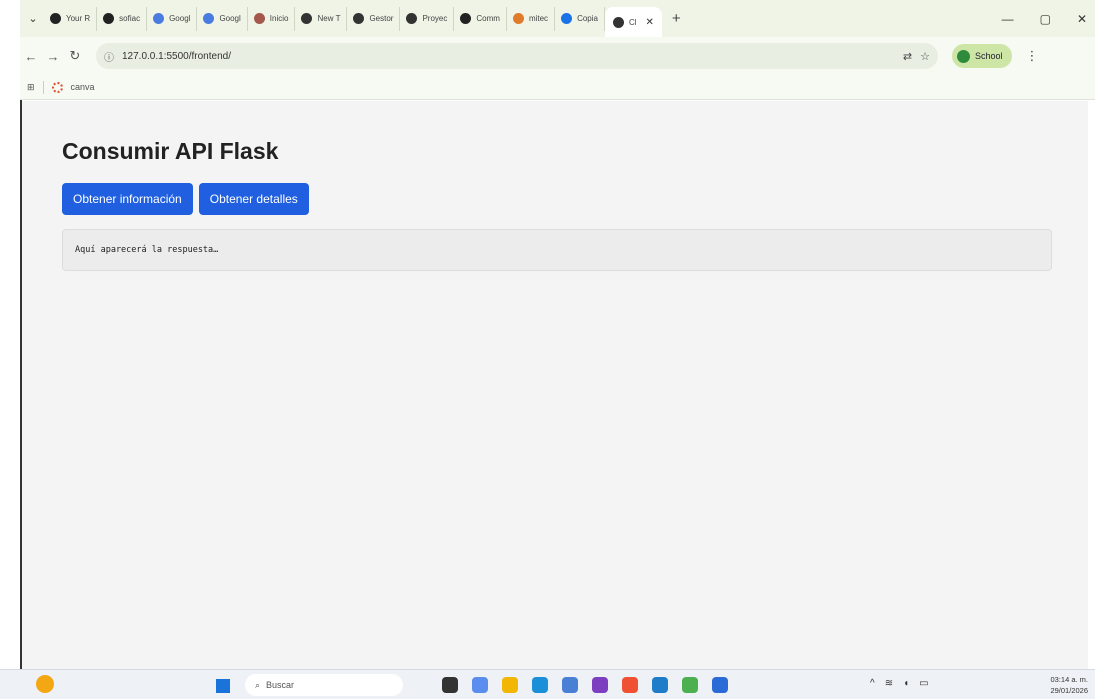  What do you see at coordinates (906, 683) in the screenshot?
I see `volume-icon: ◖` at bounding box center [906, 683].